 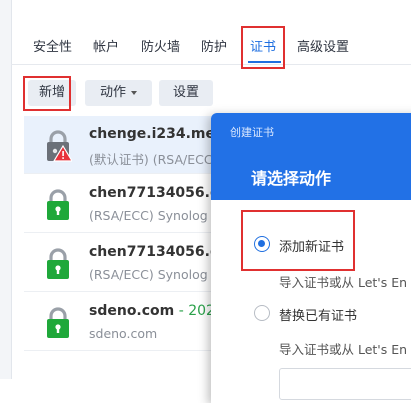 What do you see at coordinates (106, 48) in the screenshot?
I see `tab-account: 帐户` at bounding box center [106, 48].